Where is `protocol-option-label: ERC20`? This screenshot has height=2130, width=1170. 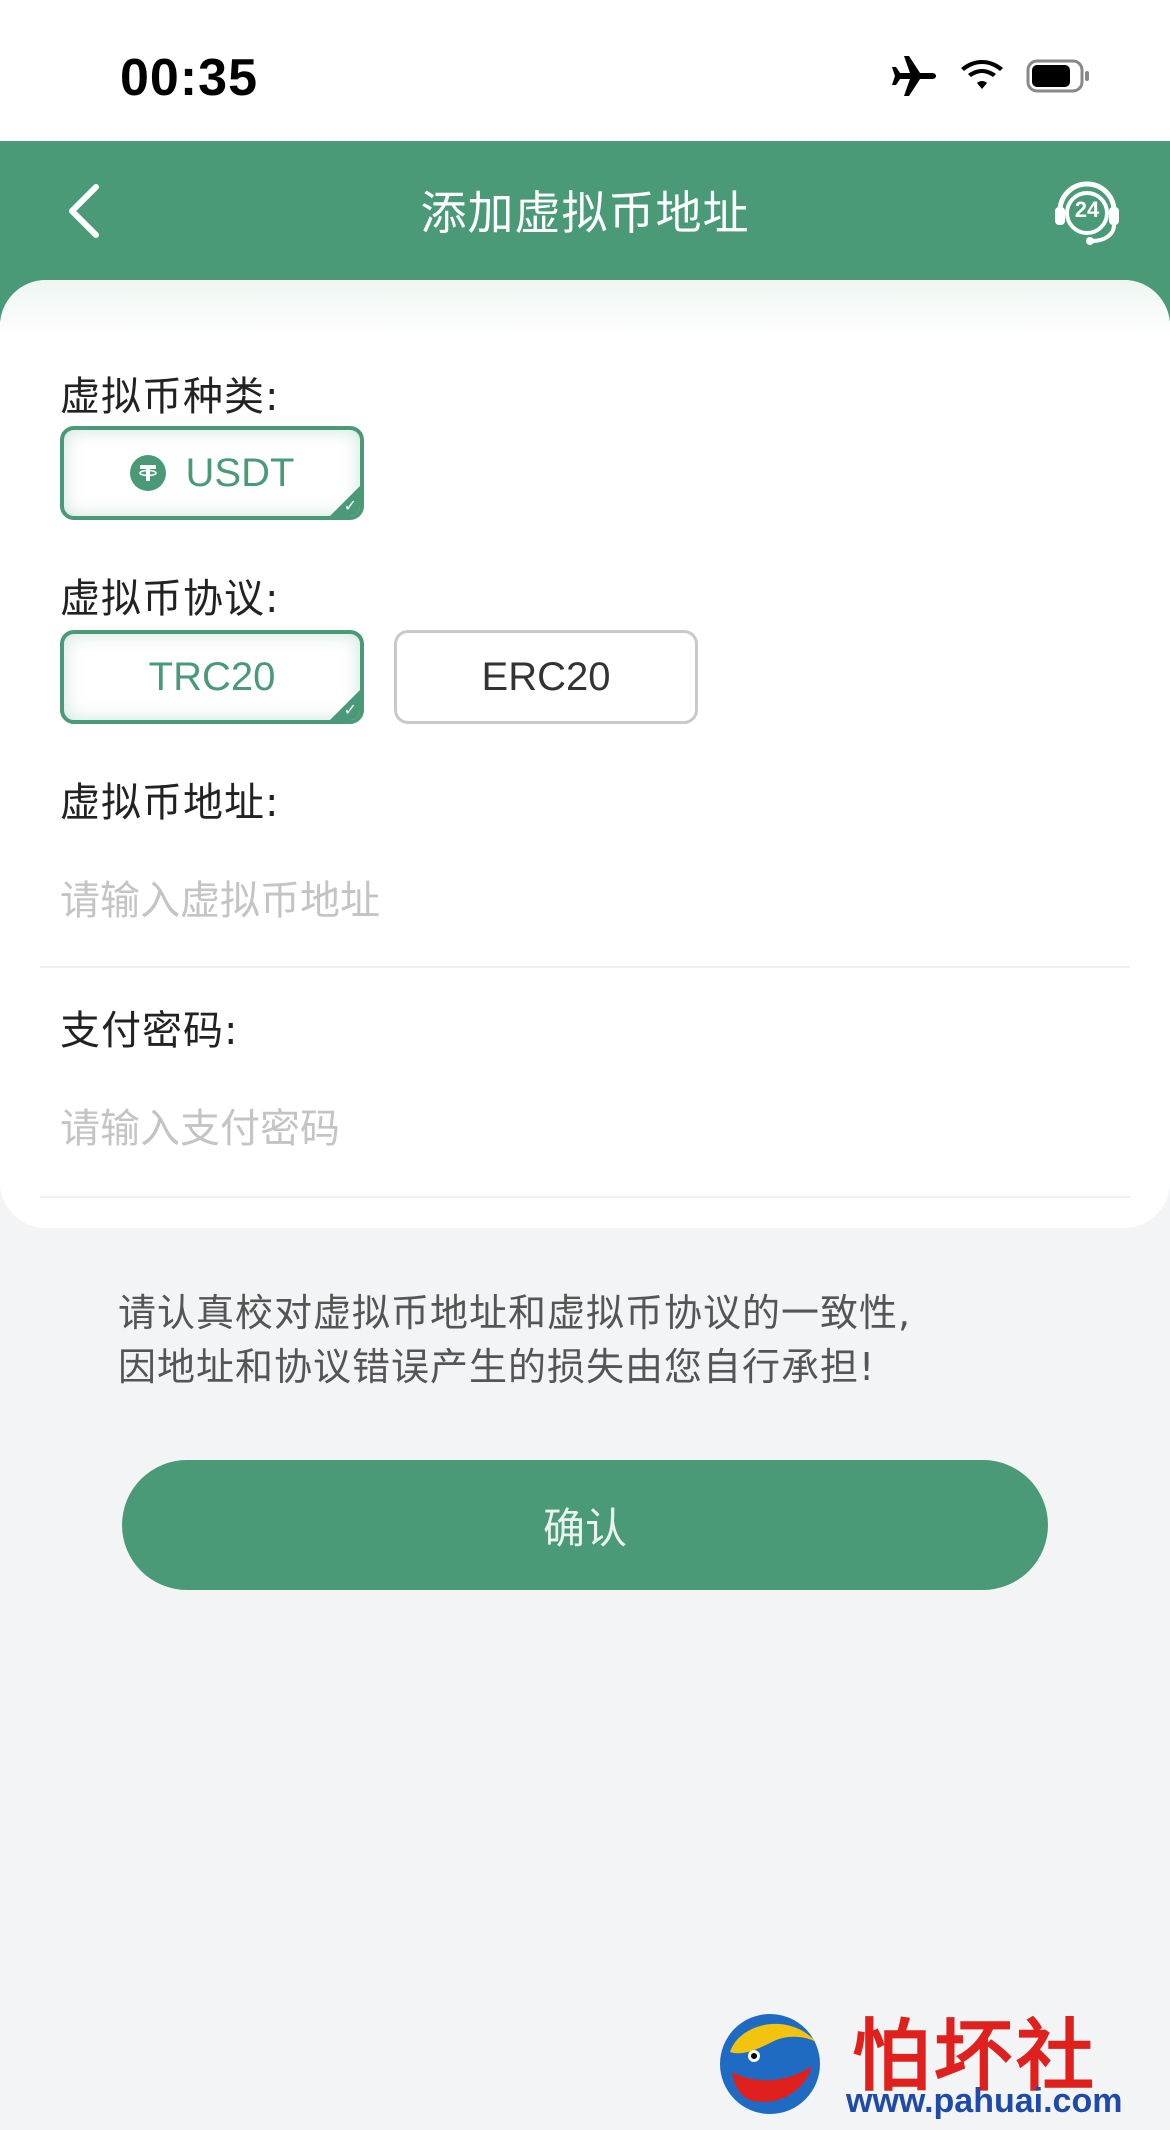 protocol-option-label: ERC20 is located at coordinates (546, 676).